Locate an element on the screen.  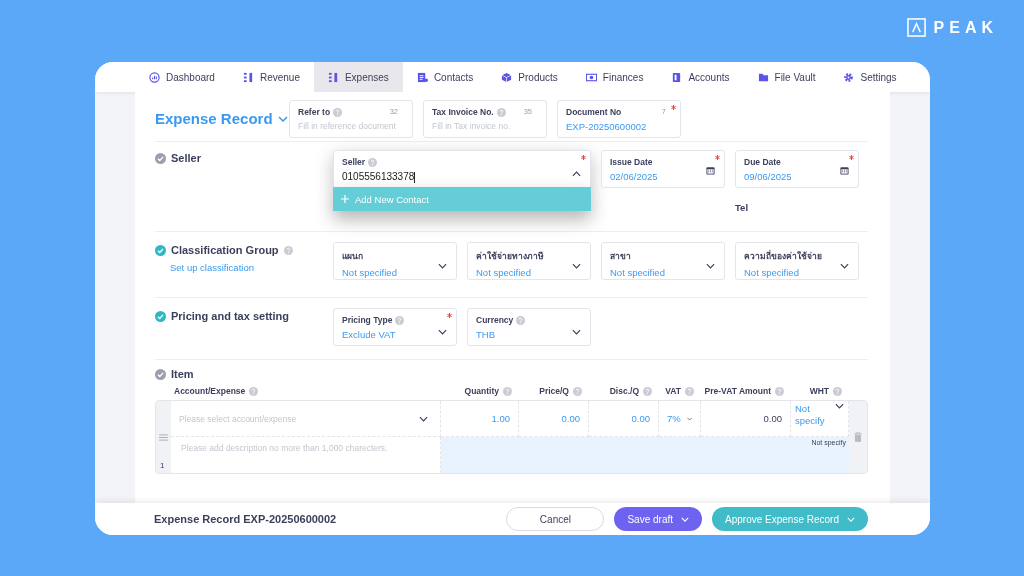
trash-icon is located at coordinates (858, 437).